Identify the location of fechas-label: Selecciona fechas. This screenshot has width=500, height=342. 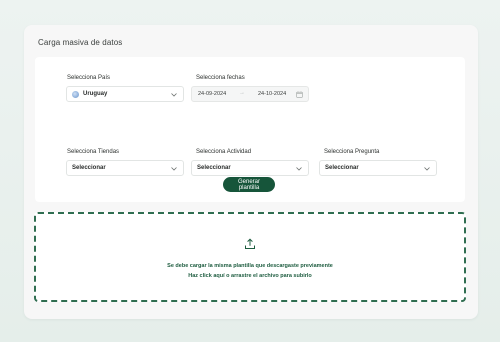
(220, 78).